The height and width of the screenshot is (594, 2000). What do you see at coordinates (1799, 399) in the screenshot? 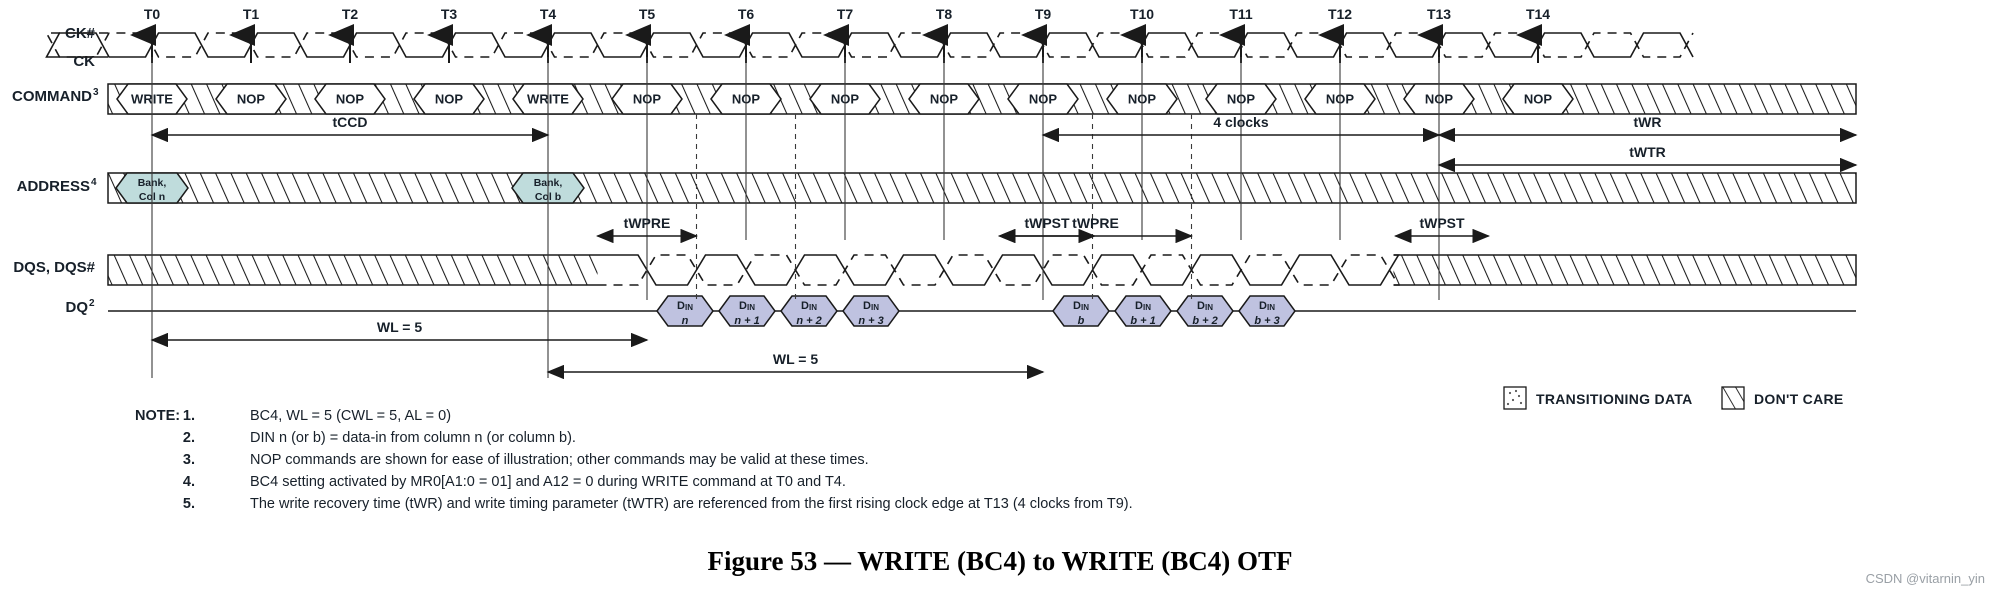
I see `legend-label-dont-care: DON'T CARE` at bounding box center [1799, 399].